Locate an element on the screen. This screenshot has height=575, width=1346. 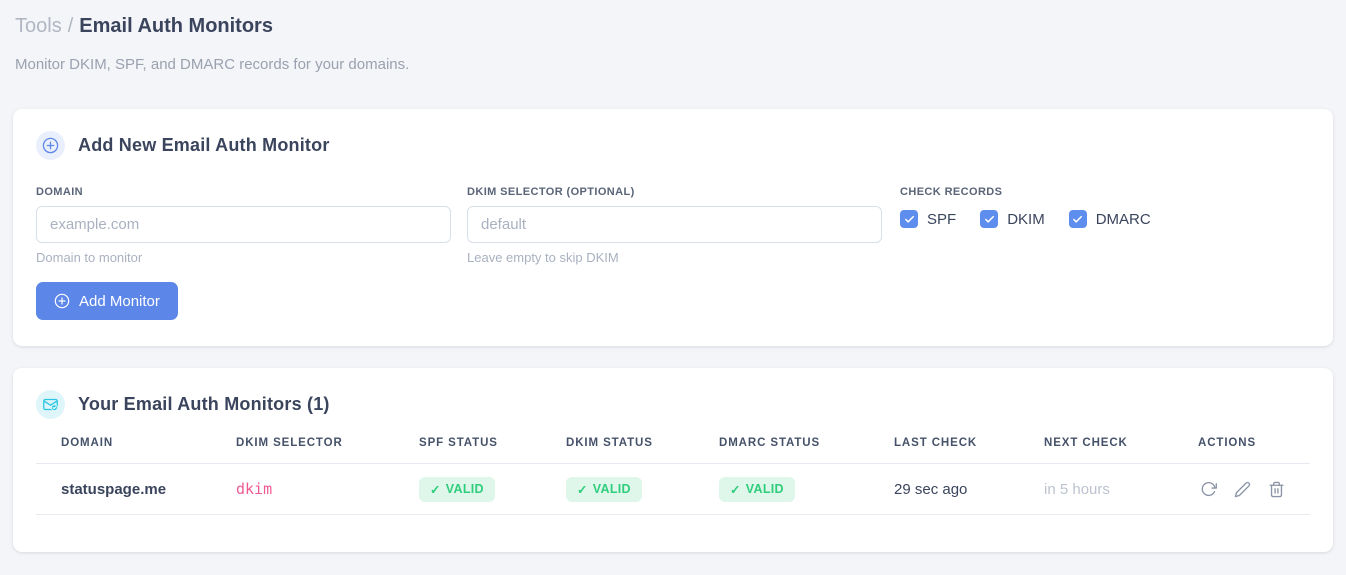
check-records-label: CHECK RECORDS is located at coordinates (951, 192).